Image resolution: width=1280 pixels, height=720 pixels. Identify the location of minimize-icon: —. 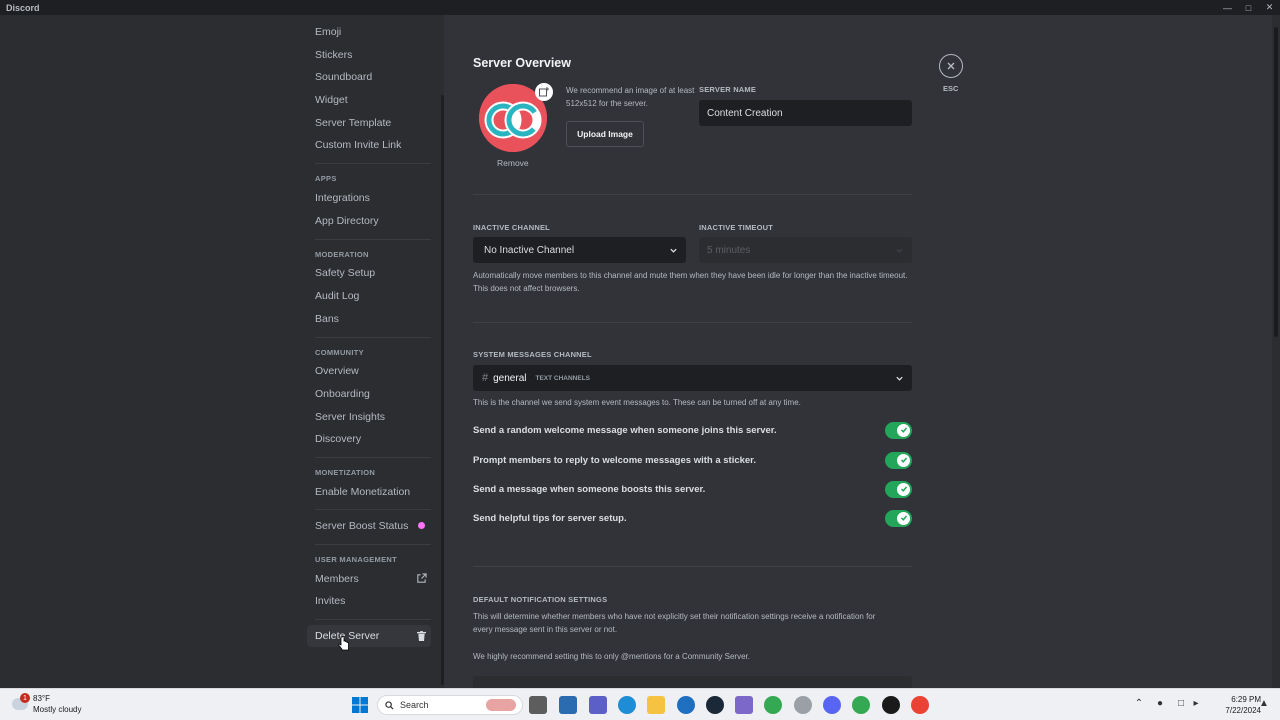
(1227, 7).